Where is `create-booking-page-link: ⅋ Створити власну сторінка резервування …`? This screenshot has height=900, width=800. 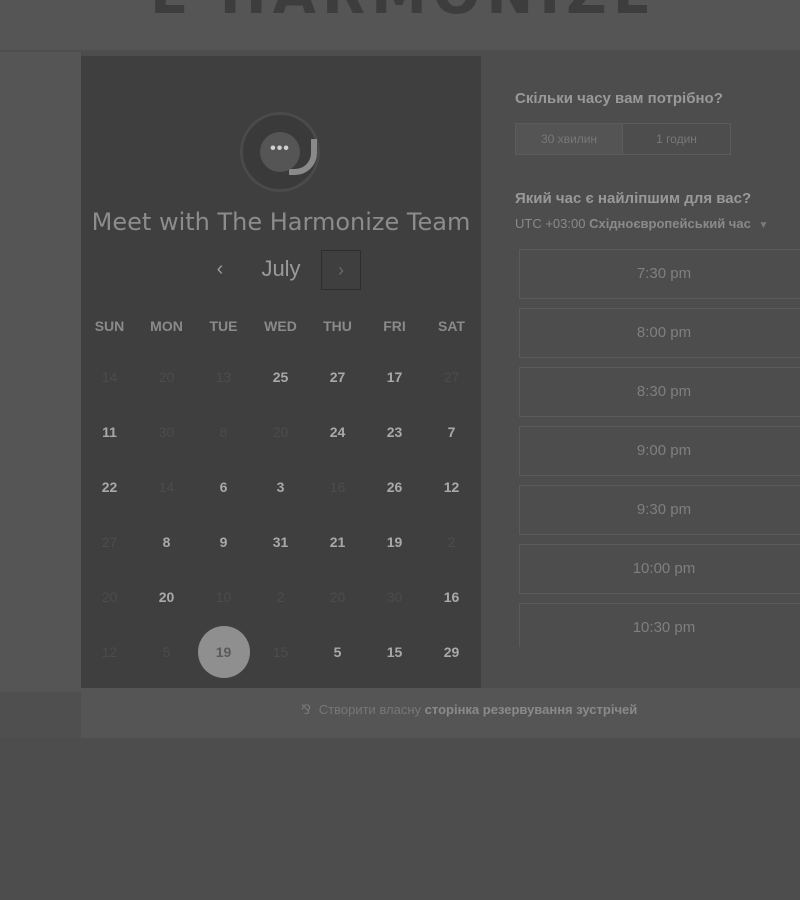
create-booking-page-link: ⅋ Створити власну сторінка резервування … is located at coordinates (469, 710).